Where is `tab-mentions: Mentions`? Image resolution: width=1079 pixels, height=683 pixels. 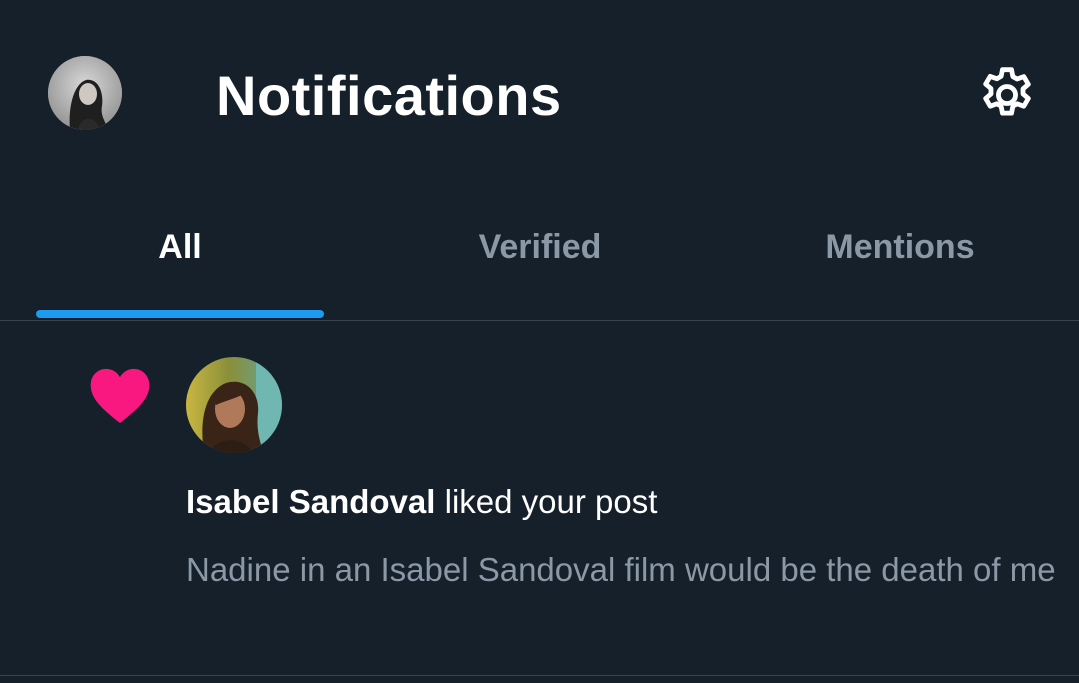 tab-mentions: Mentions is located at coordinates (899, 255).